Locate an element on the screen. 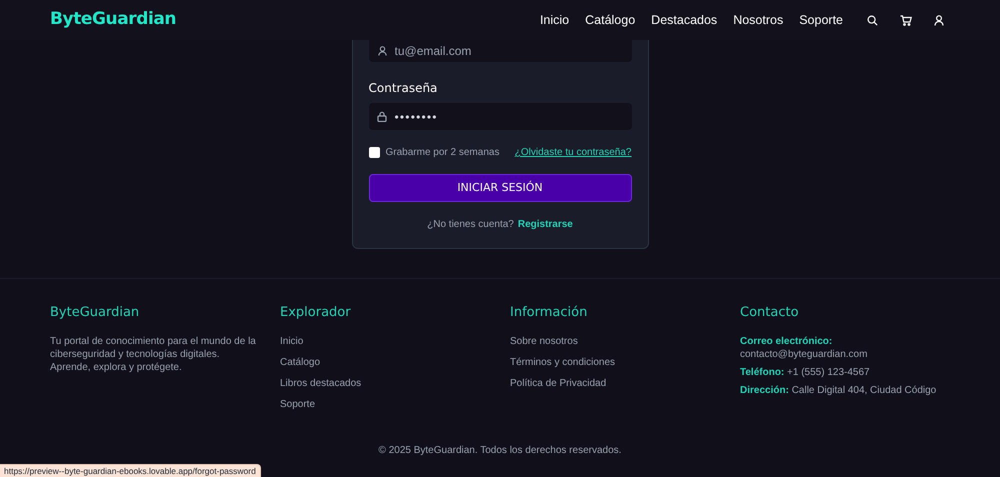  status-bar-url: https://preview--byte-guardian-ebooks.lovable.app/forgot-password is located at coordinates (130, 470).